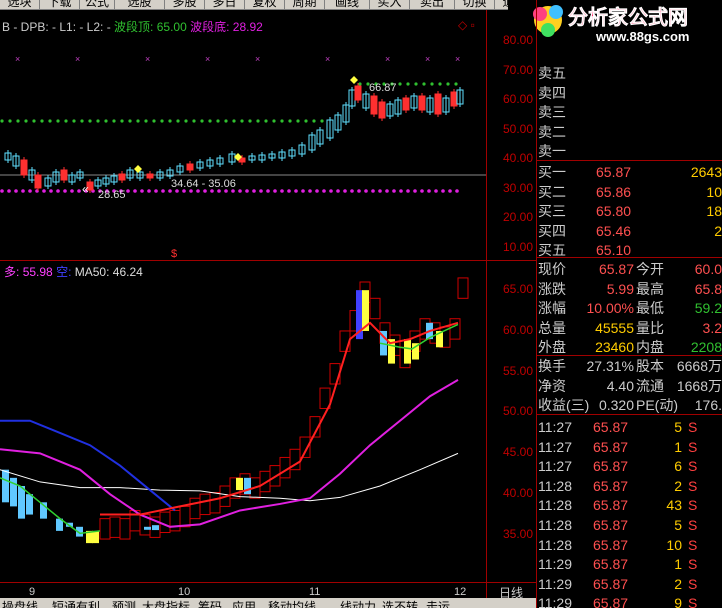  I want to click on toolbar-button: 买入, so click(390, 4).